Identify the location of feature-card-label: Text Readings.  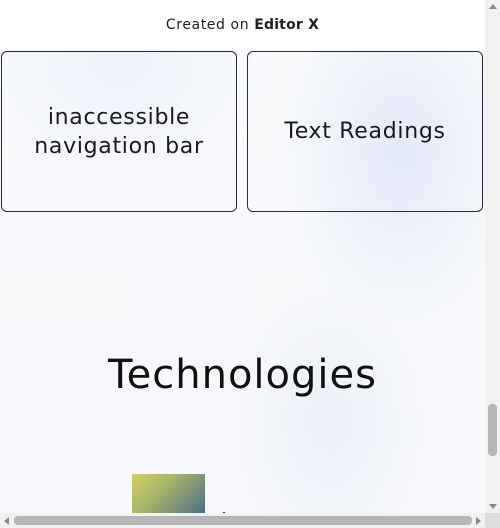
(365, 131).